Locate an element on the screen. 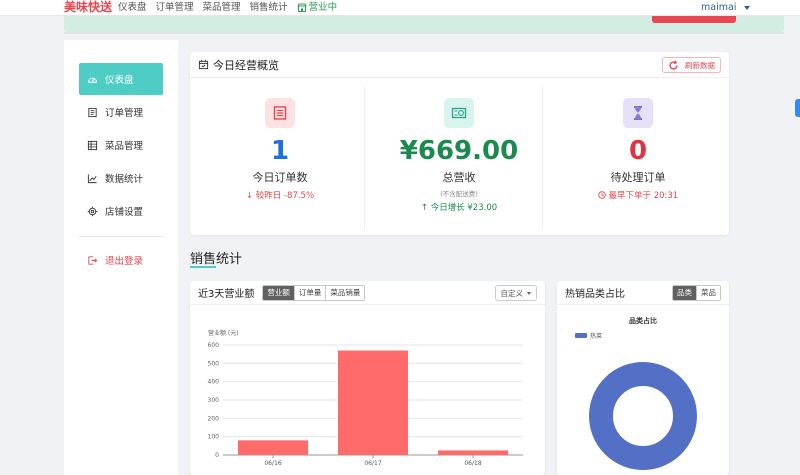 The height and width of the screenshot is (475, 800). top-nav: 仪表盘 订单管理 菜品管理 销售统计 营业中 is located at coordinates (227, 7).